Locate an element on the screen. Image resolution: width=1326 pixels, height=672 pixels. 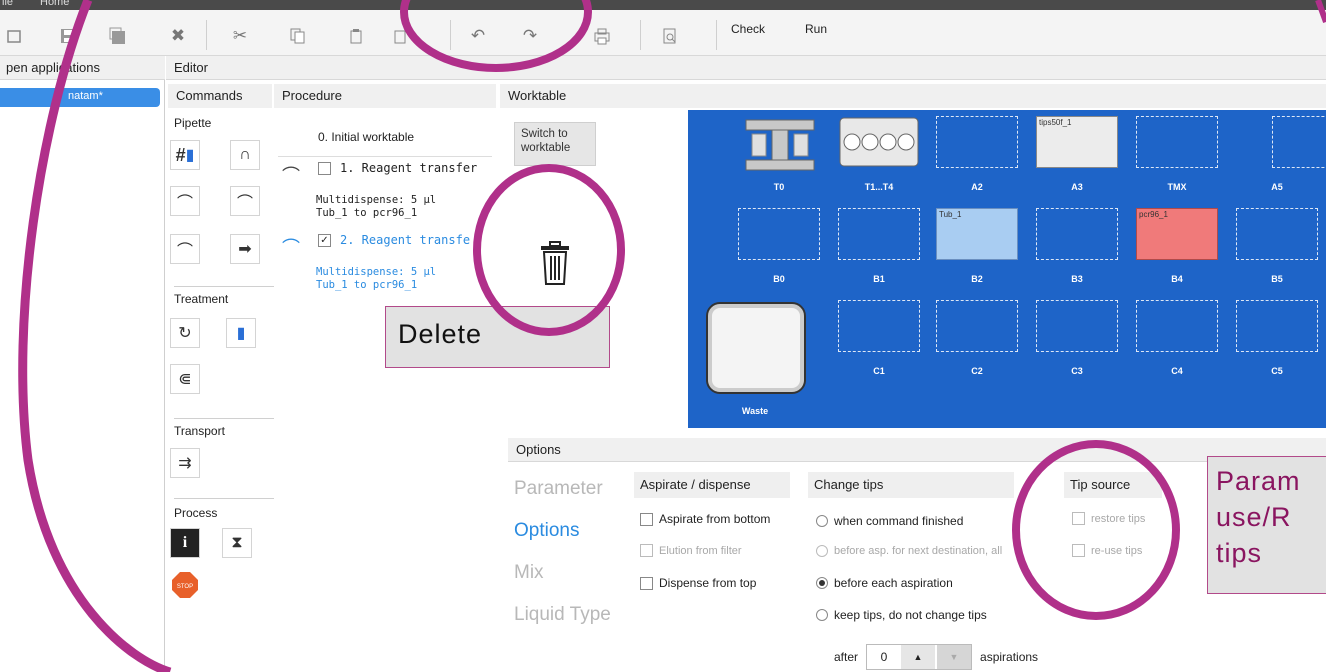
elution-from-filter-checkbox is located at coordinates (646, 550).